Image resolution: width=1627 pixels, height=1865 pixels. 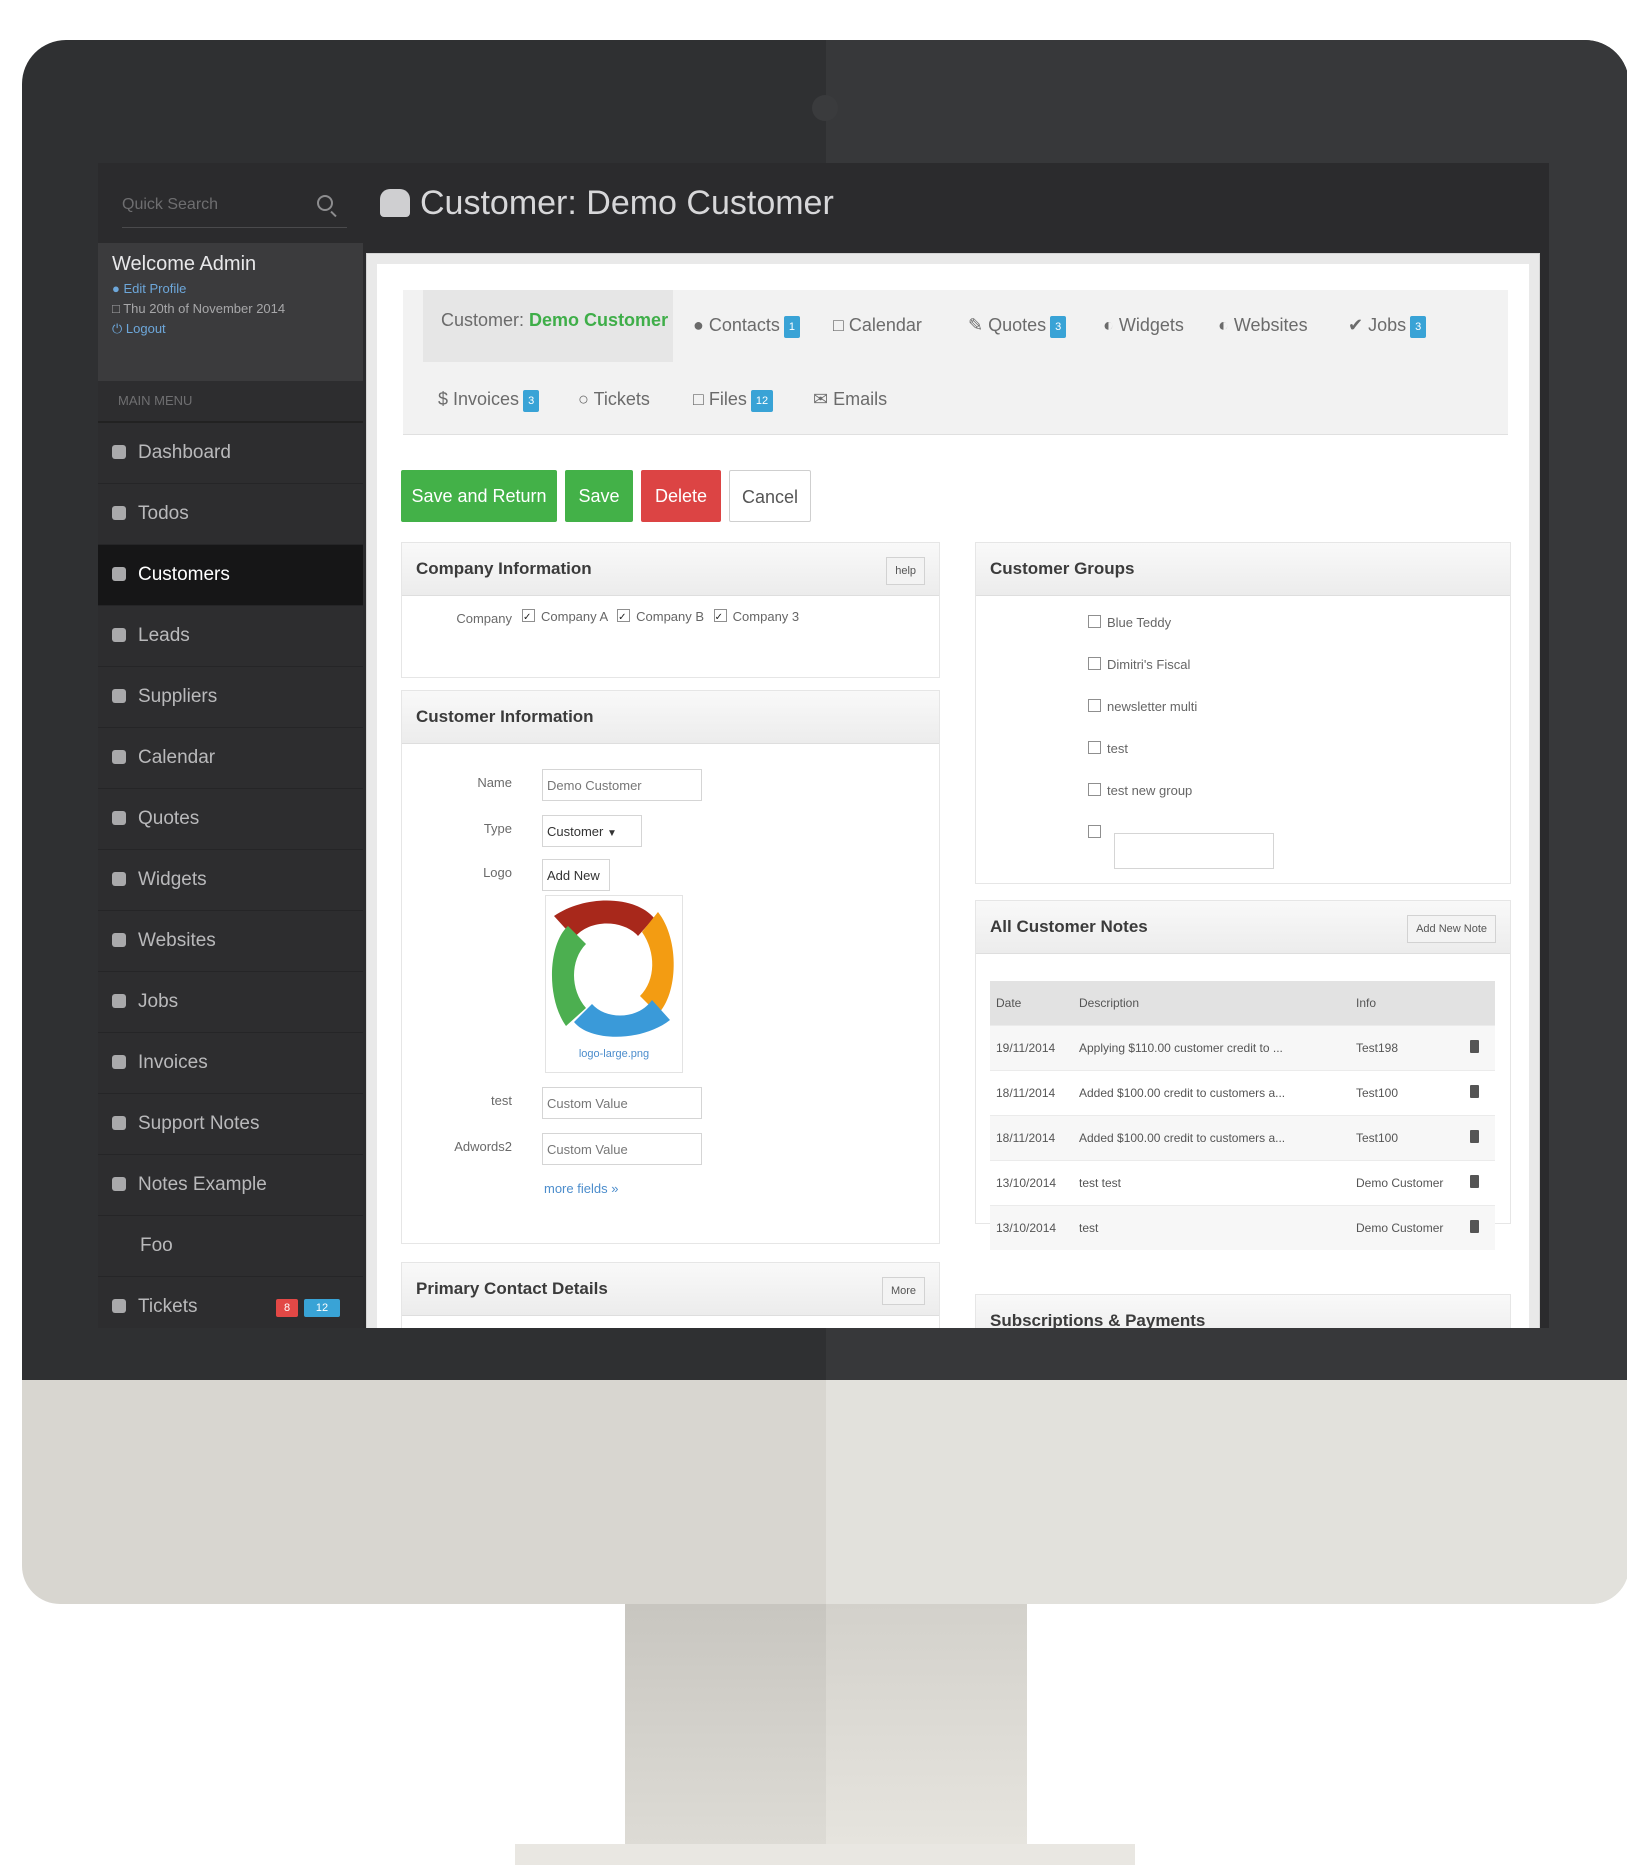 What do you see at coordinates (877, 325) in the screenshot?
I see `tab-calendar: □ Calendar` at bounding box center [877, 325].